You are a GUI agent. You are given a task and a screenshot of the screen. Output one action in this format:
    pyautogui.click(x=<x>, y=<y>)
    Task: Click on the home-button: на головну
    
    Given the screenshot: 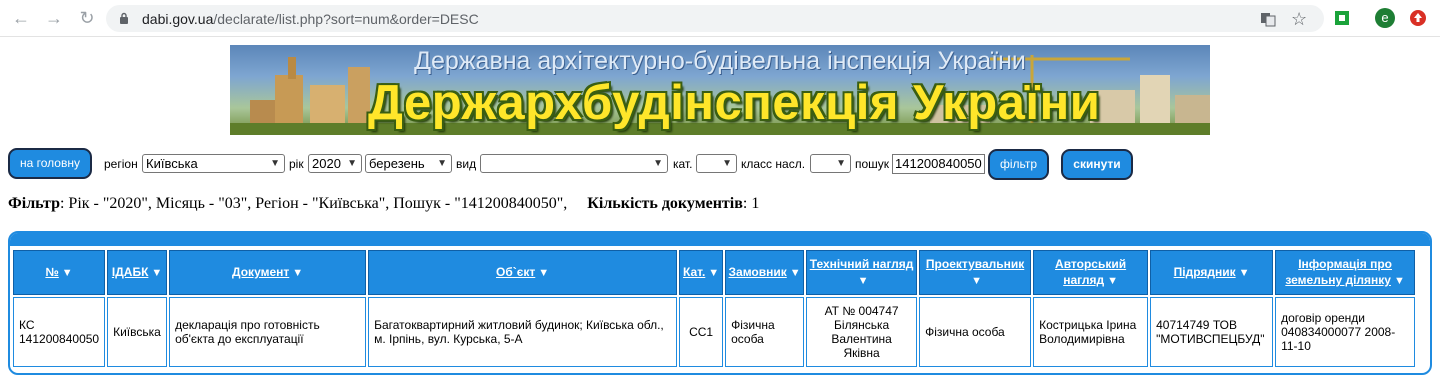 What is the action you would take?
    pyautogui.click(x=50, y=163)
    